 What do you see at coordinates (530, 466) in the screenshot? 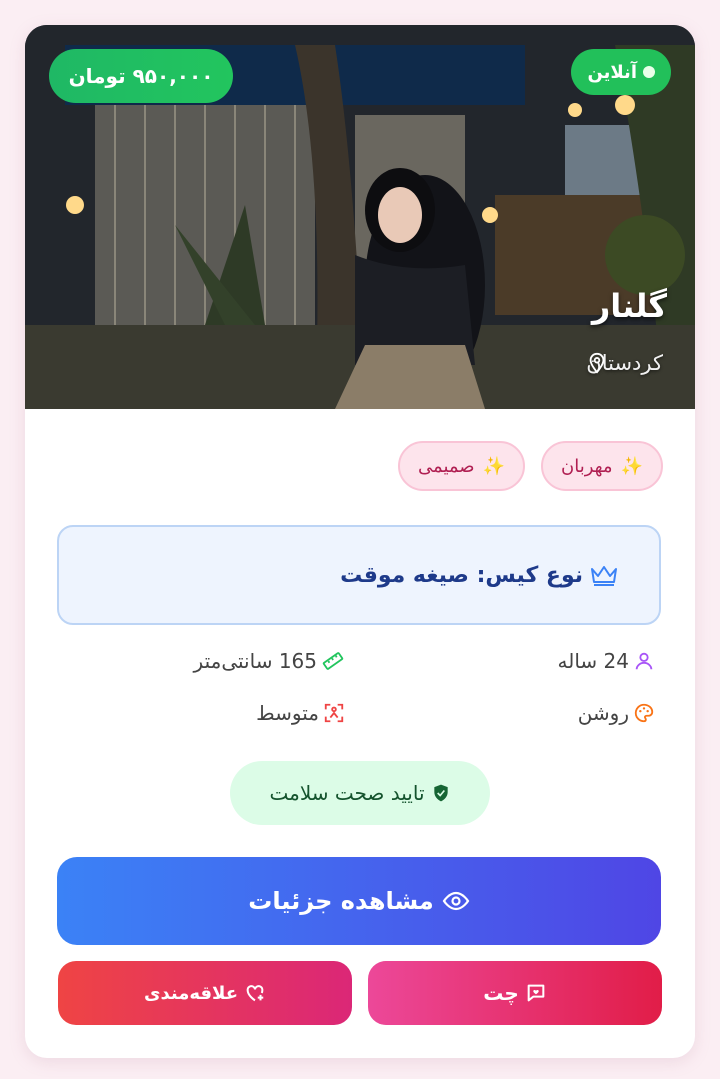
I see `trait-tags: ✨ مهربان ✨ صمیمی` at bounding box center [530, 466].